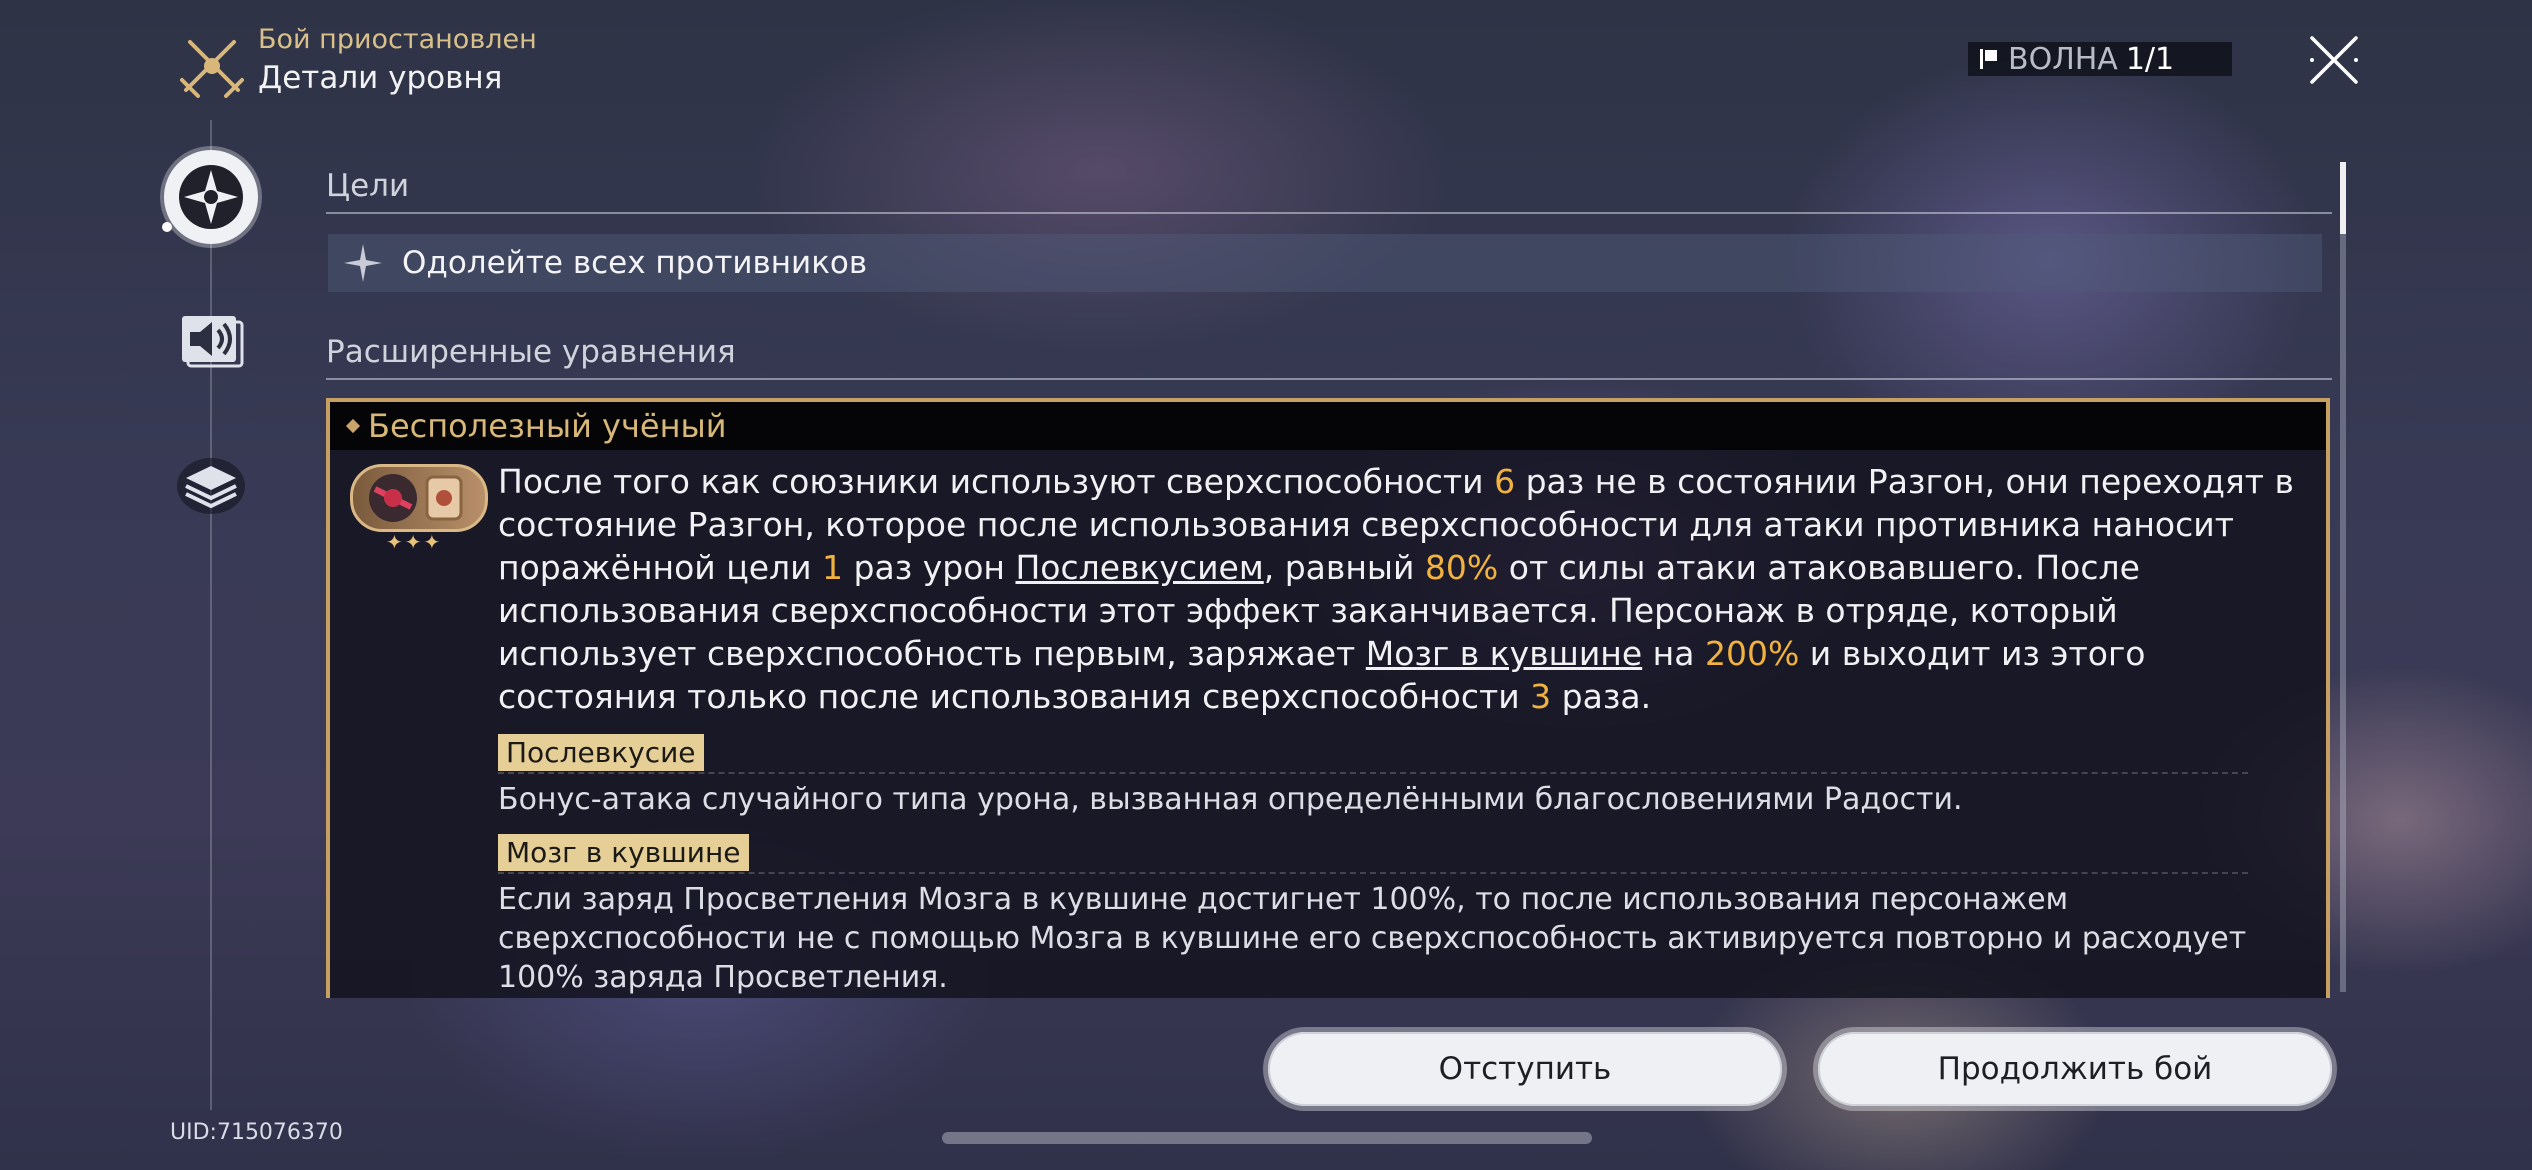 Image resolution: width=2532 pixels, height=1170 pixels. What do you see at coordinates (1988, 59) in the screenshot?
I see `flag-icon` at bounding box center [1988, 59].